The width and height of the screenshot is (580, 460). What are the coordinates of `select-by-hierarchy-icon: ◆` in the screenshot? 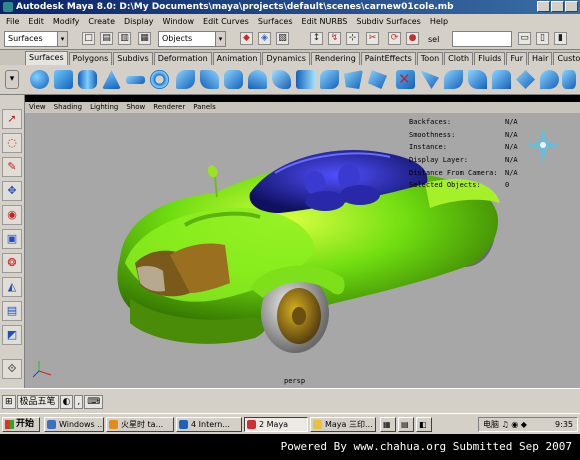 It's located at (246, 38).